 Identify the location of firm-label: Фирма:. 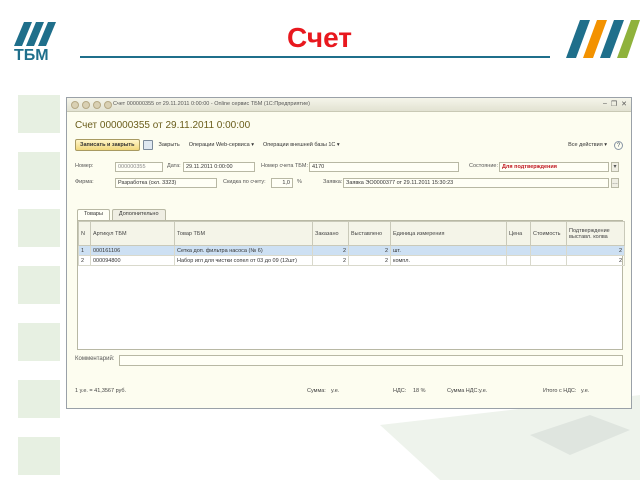
(84, 182).